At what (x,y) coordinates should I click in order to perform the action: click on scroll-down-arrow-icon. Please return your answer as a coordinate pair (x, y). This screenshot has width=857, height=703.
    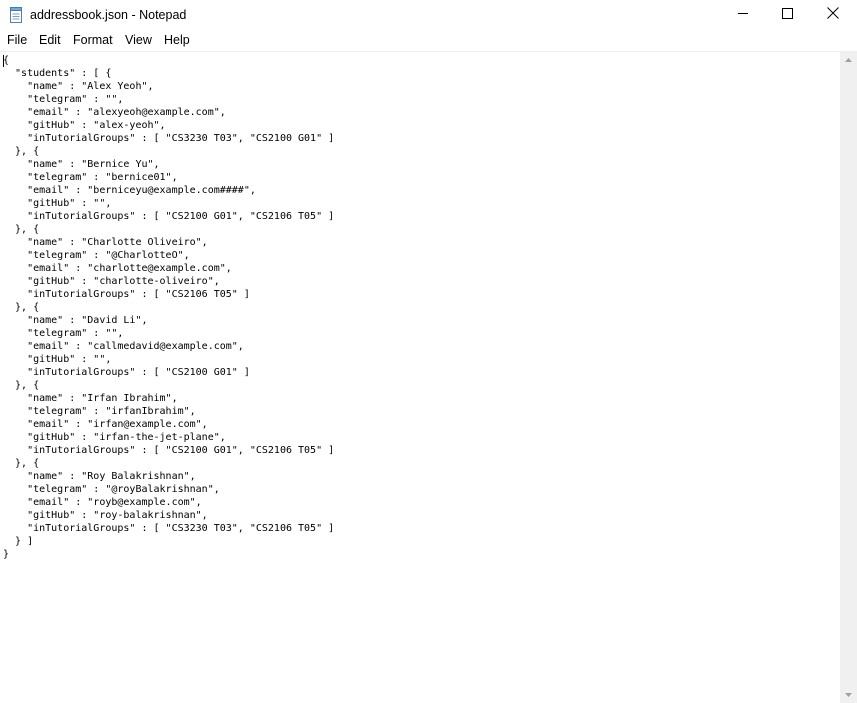
    Looking at the image, I should click on (848, 694).